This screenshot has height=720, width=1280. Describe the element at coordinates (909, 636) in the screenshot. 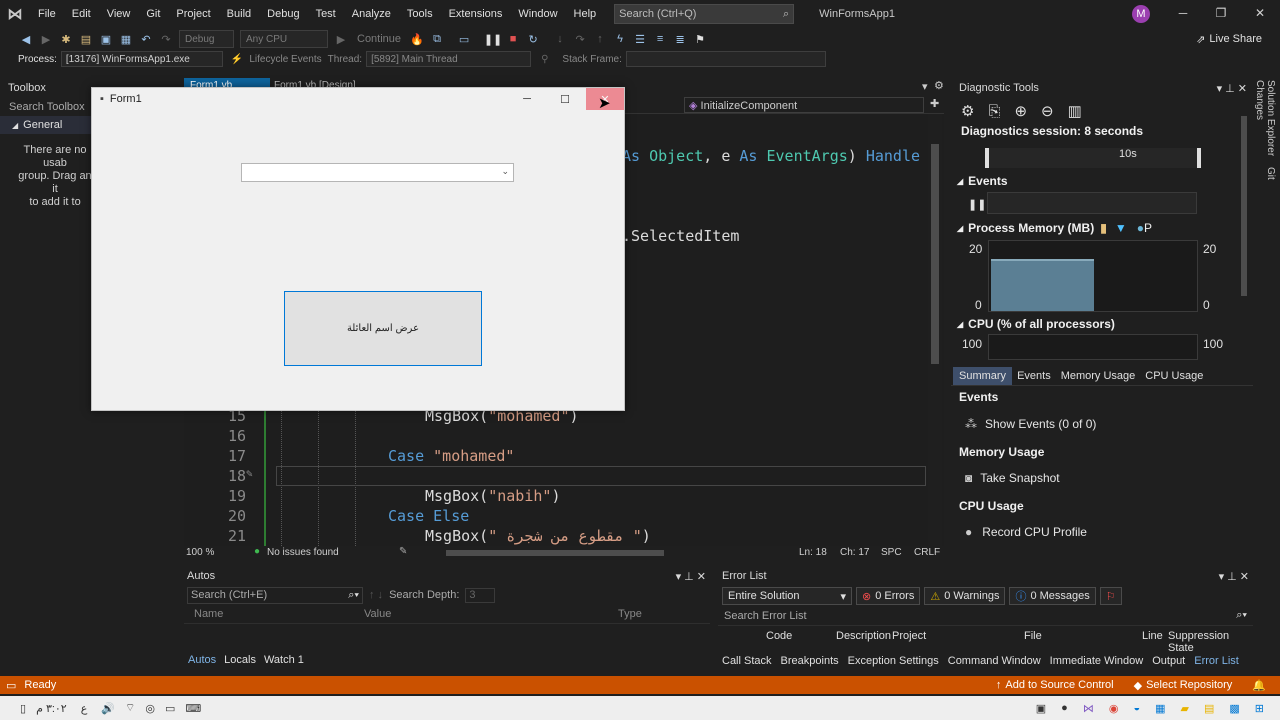

I see `column-project: Project` at that location.